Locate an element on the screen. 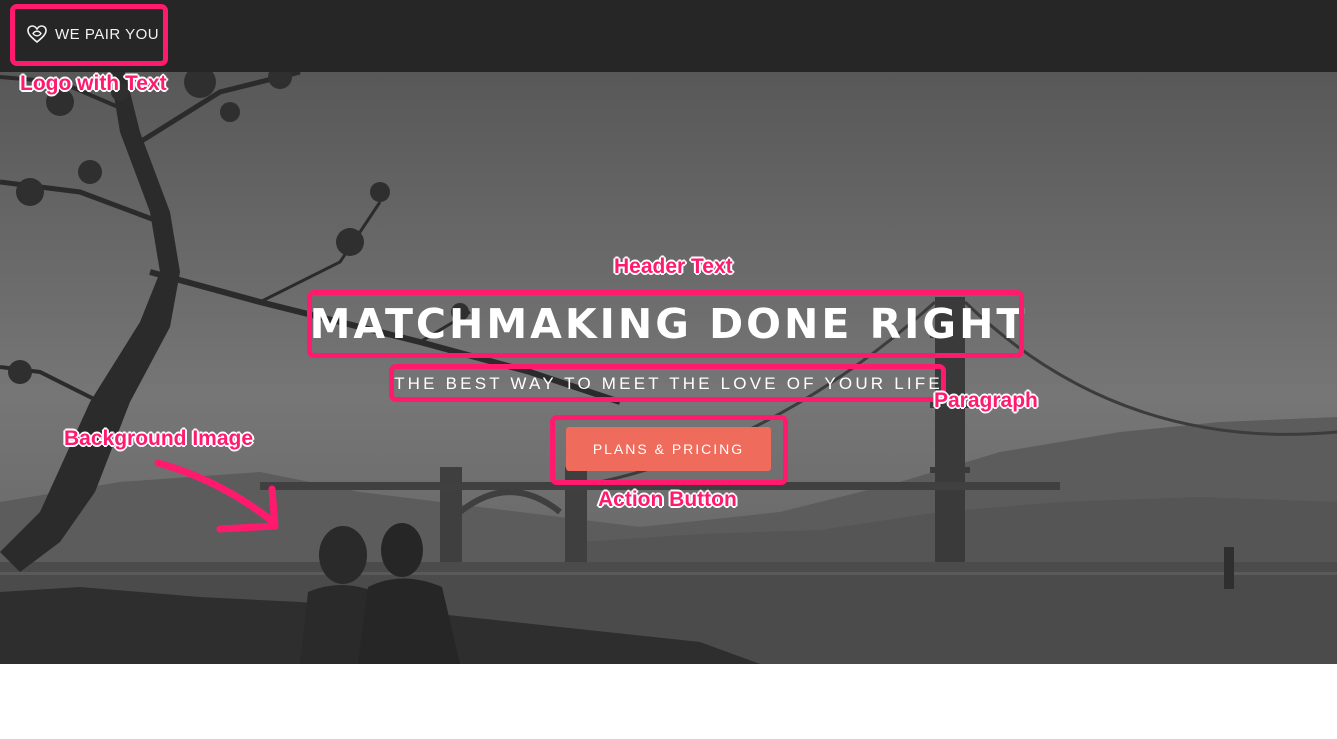  annotation-arrow-icon is located at coordinates (216, 496).